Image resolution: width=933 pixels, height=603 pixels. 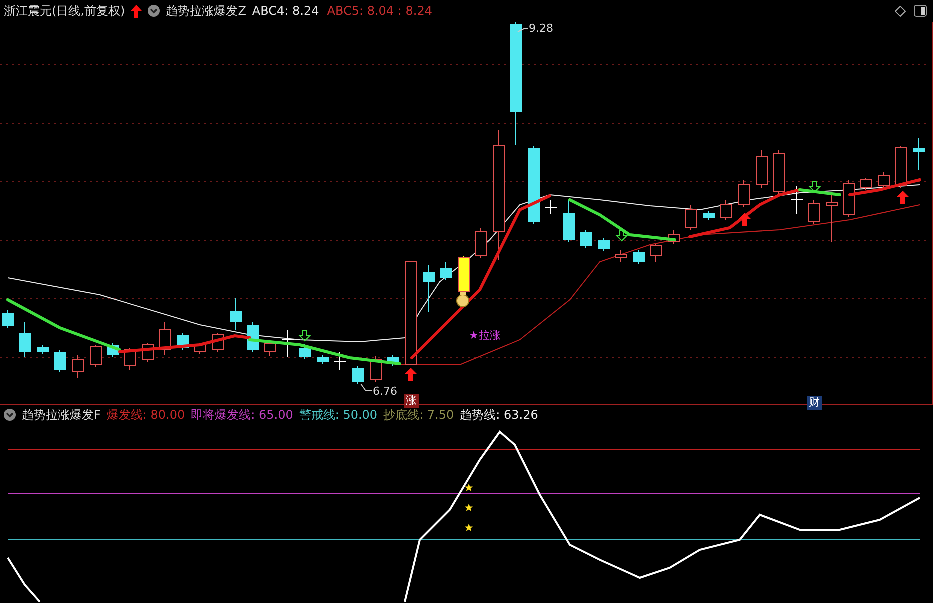 What do you see at coordinates (463, 300) in the screenshot?
I see `money-bag-icon` at bounding box center [463, 300].